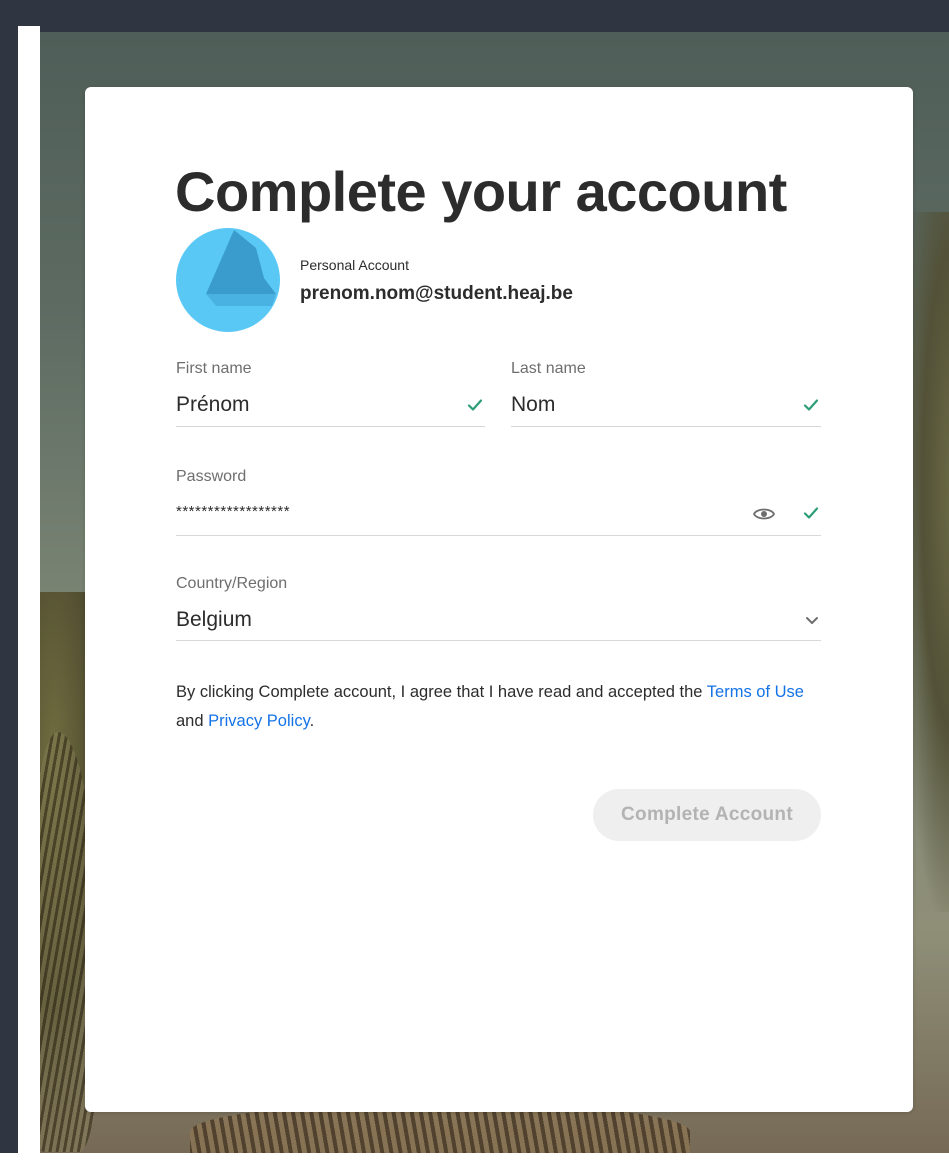 The width and height of the screenshot is (949, 1171). What do you see at coordinates (9, 585) in the screenshot?
I see `window-frame-left` at bounding box center [9, 585].